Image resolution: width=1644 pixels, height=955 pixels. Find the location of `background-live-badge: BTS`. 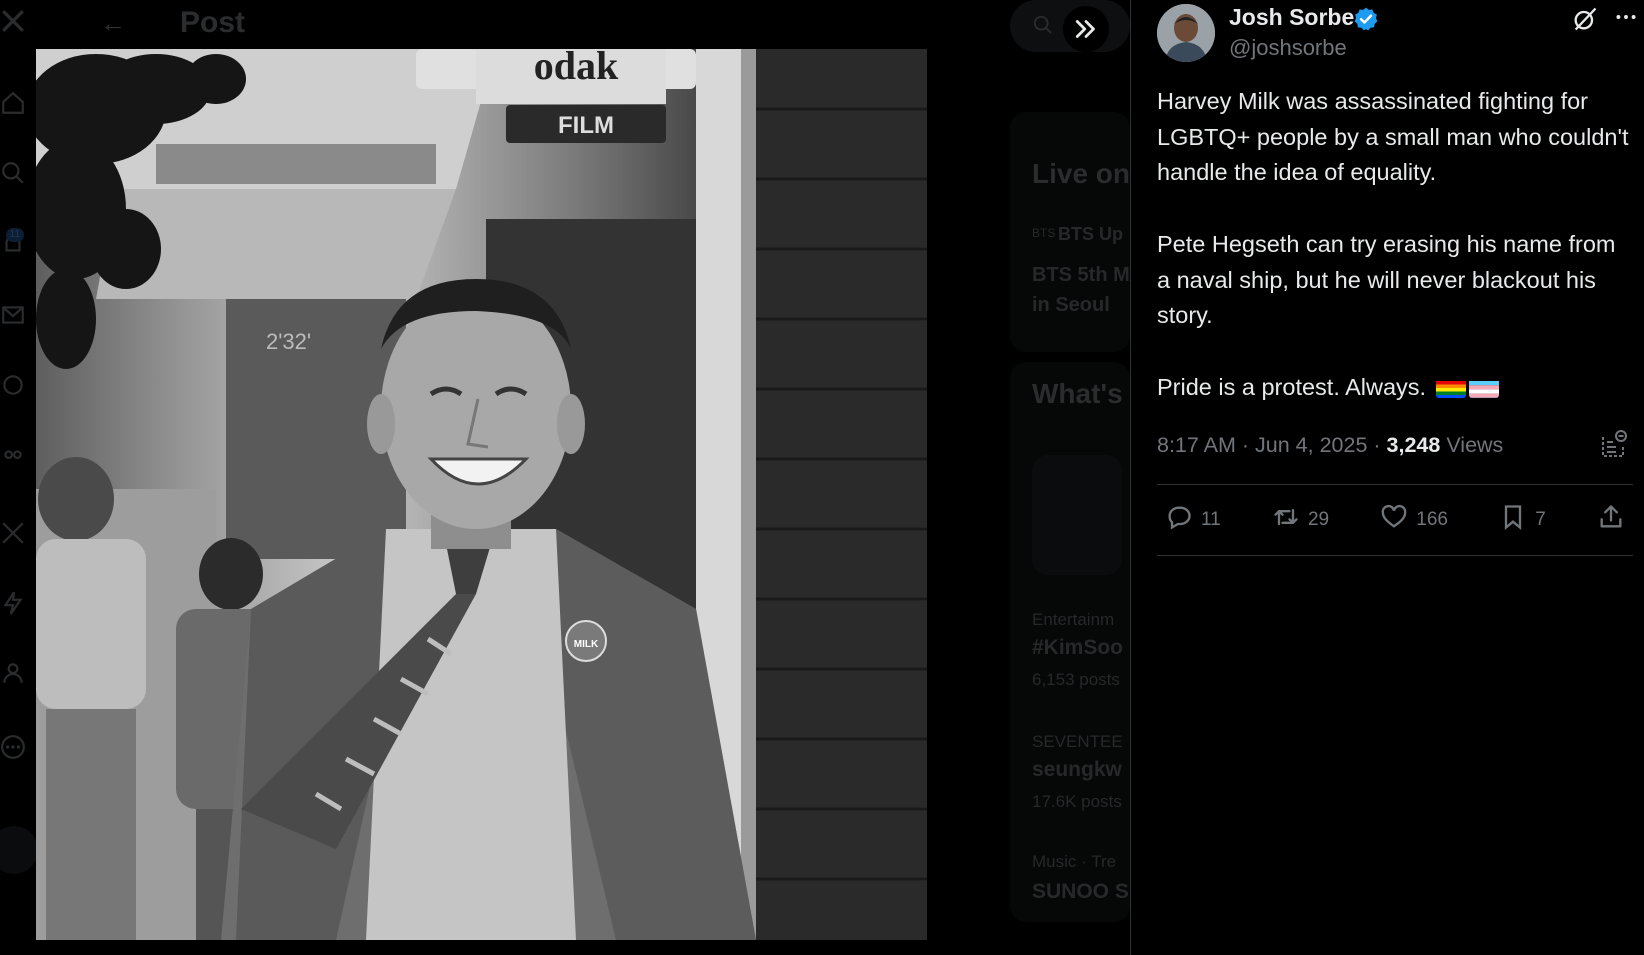

background-live-badge: BTS is located at coordinates (1044, 233).